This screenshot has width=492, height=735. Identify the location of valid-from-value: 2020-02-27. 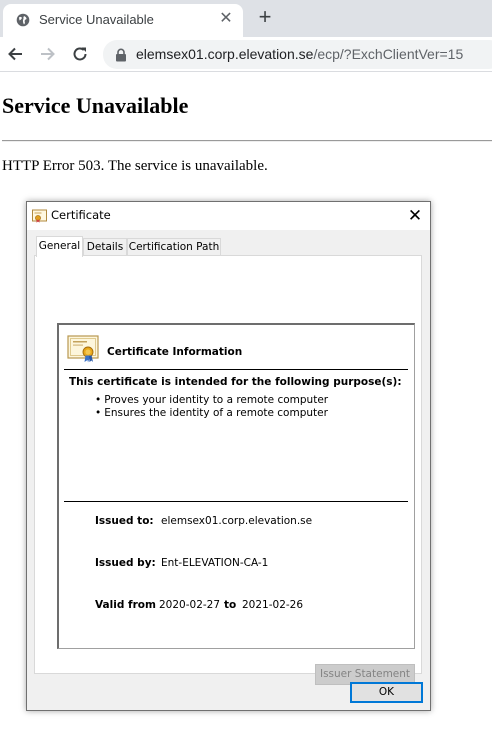
(190, 605).